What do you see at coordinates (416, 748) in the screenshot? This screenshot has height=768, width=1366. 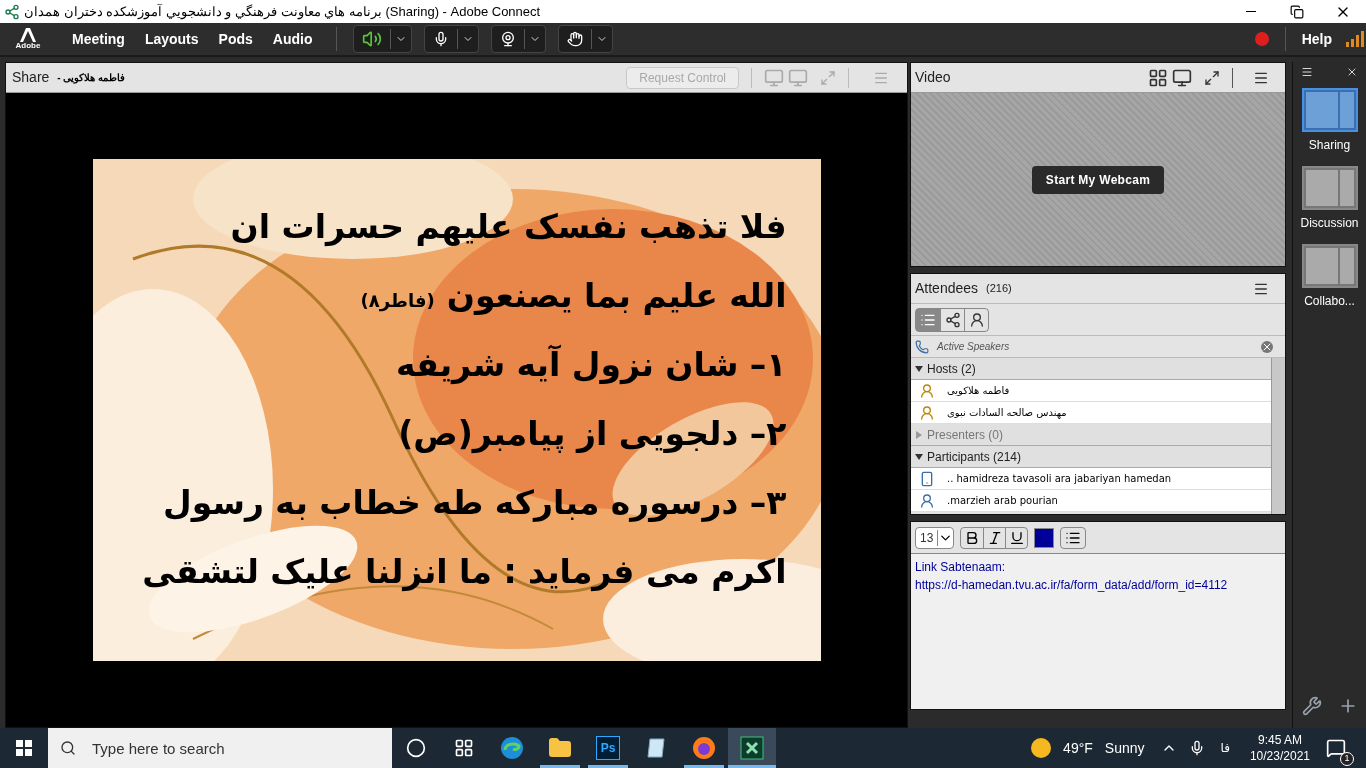 I see `circle-icon` at bounding box center [416, 748].